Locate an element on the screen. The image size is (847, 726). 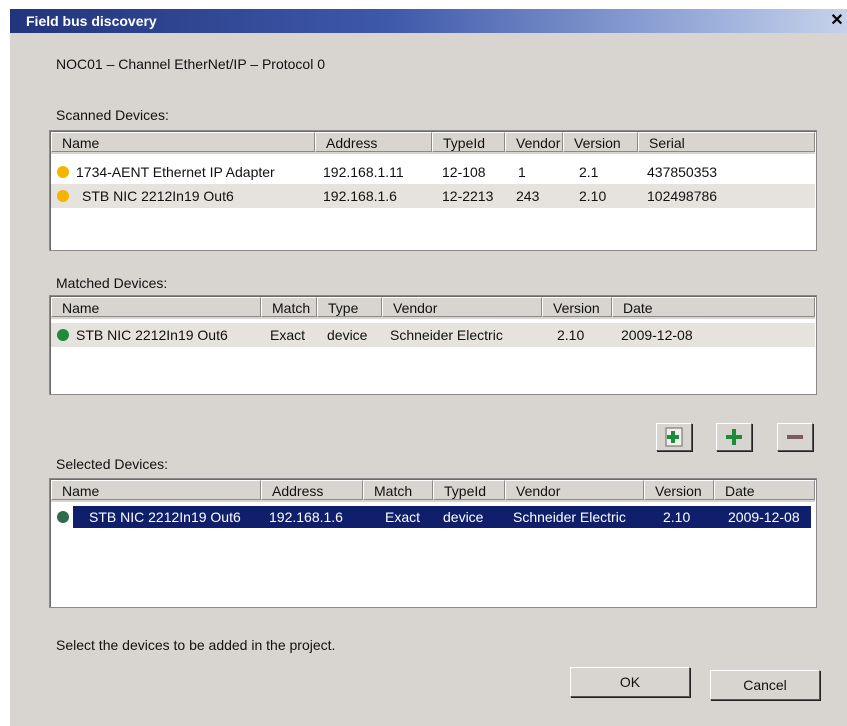
device-typeid: 12-108 is located at coordinates (464, 172).